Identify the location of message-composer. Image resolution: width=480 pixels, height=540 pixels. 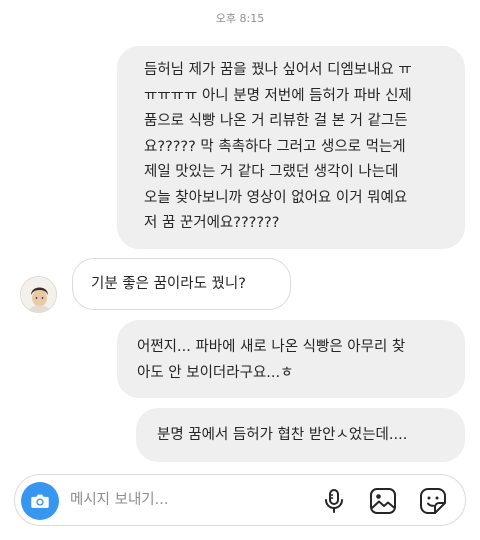
(240, 500).